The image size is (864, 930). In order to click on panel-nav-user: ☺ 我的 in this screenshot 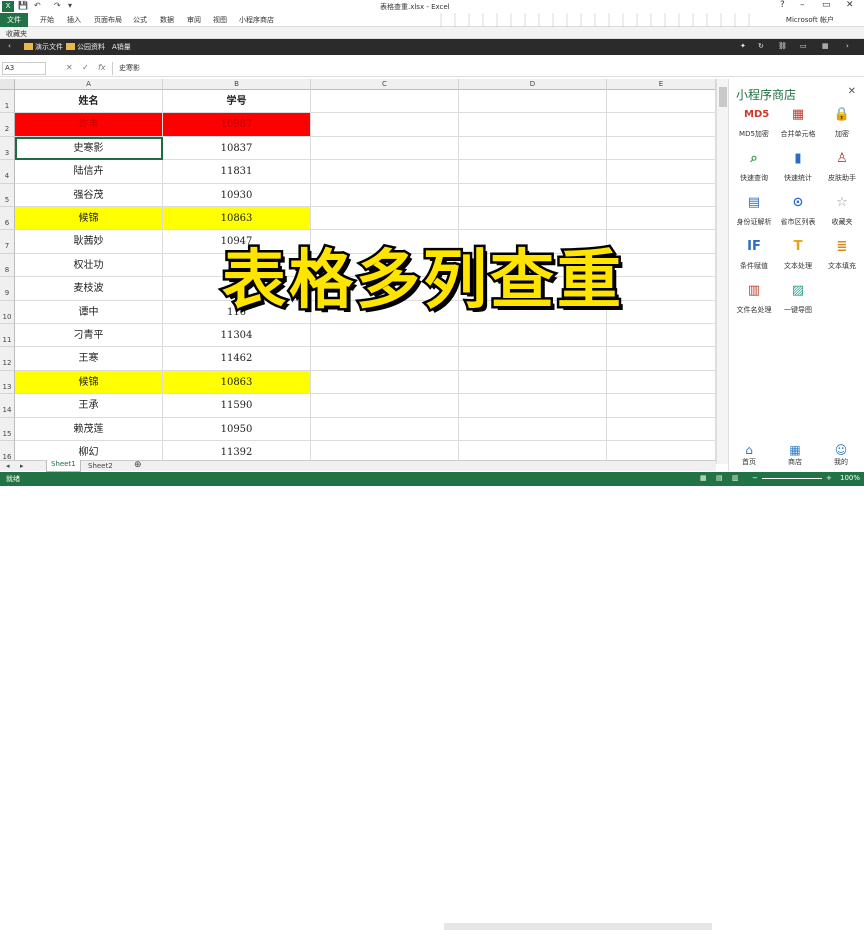, I will do `click(841, 455)`.